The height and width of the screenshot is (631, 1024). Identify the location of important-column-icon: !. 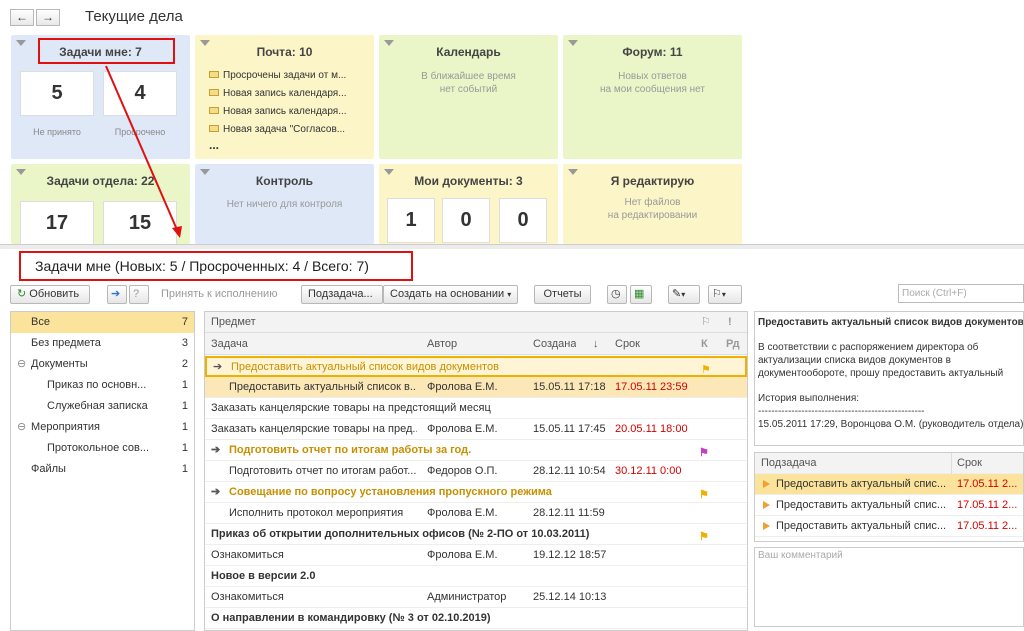
(730, 322).